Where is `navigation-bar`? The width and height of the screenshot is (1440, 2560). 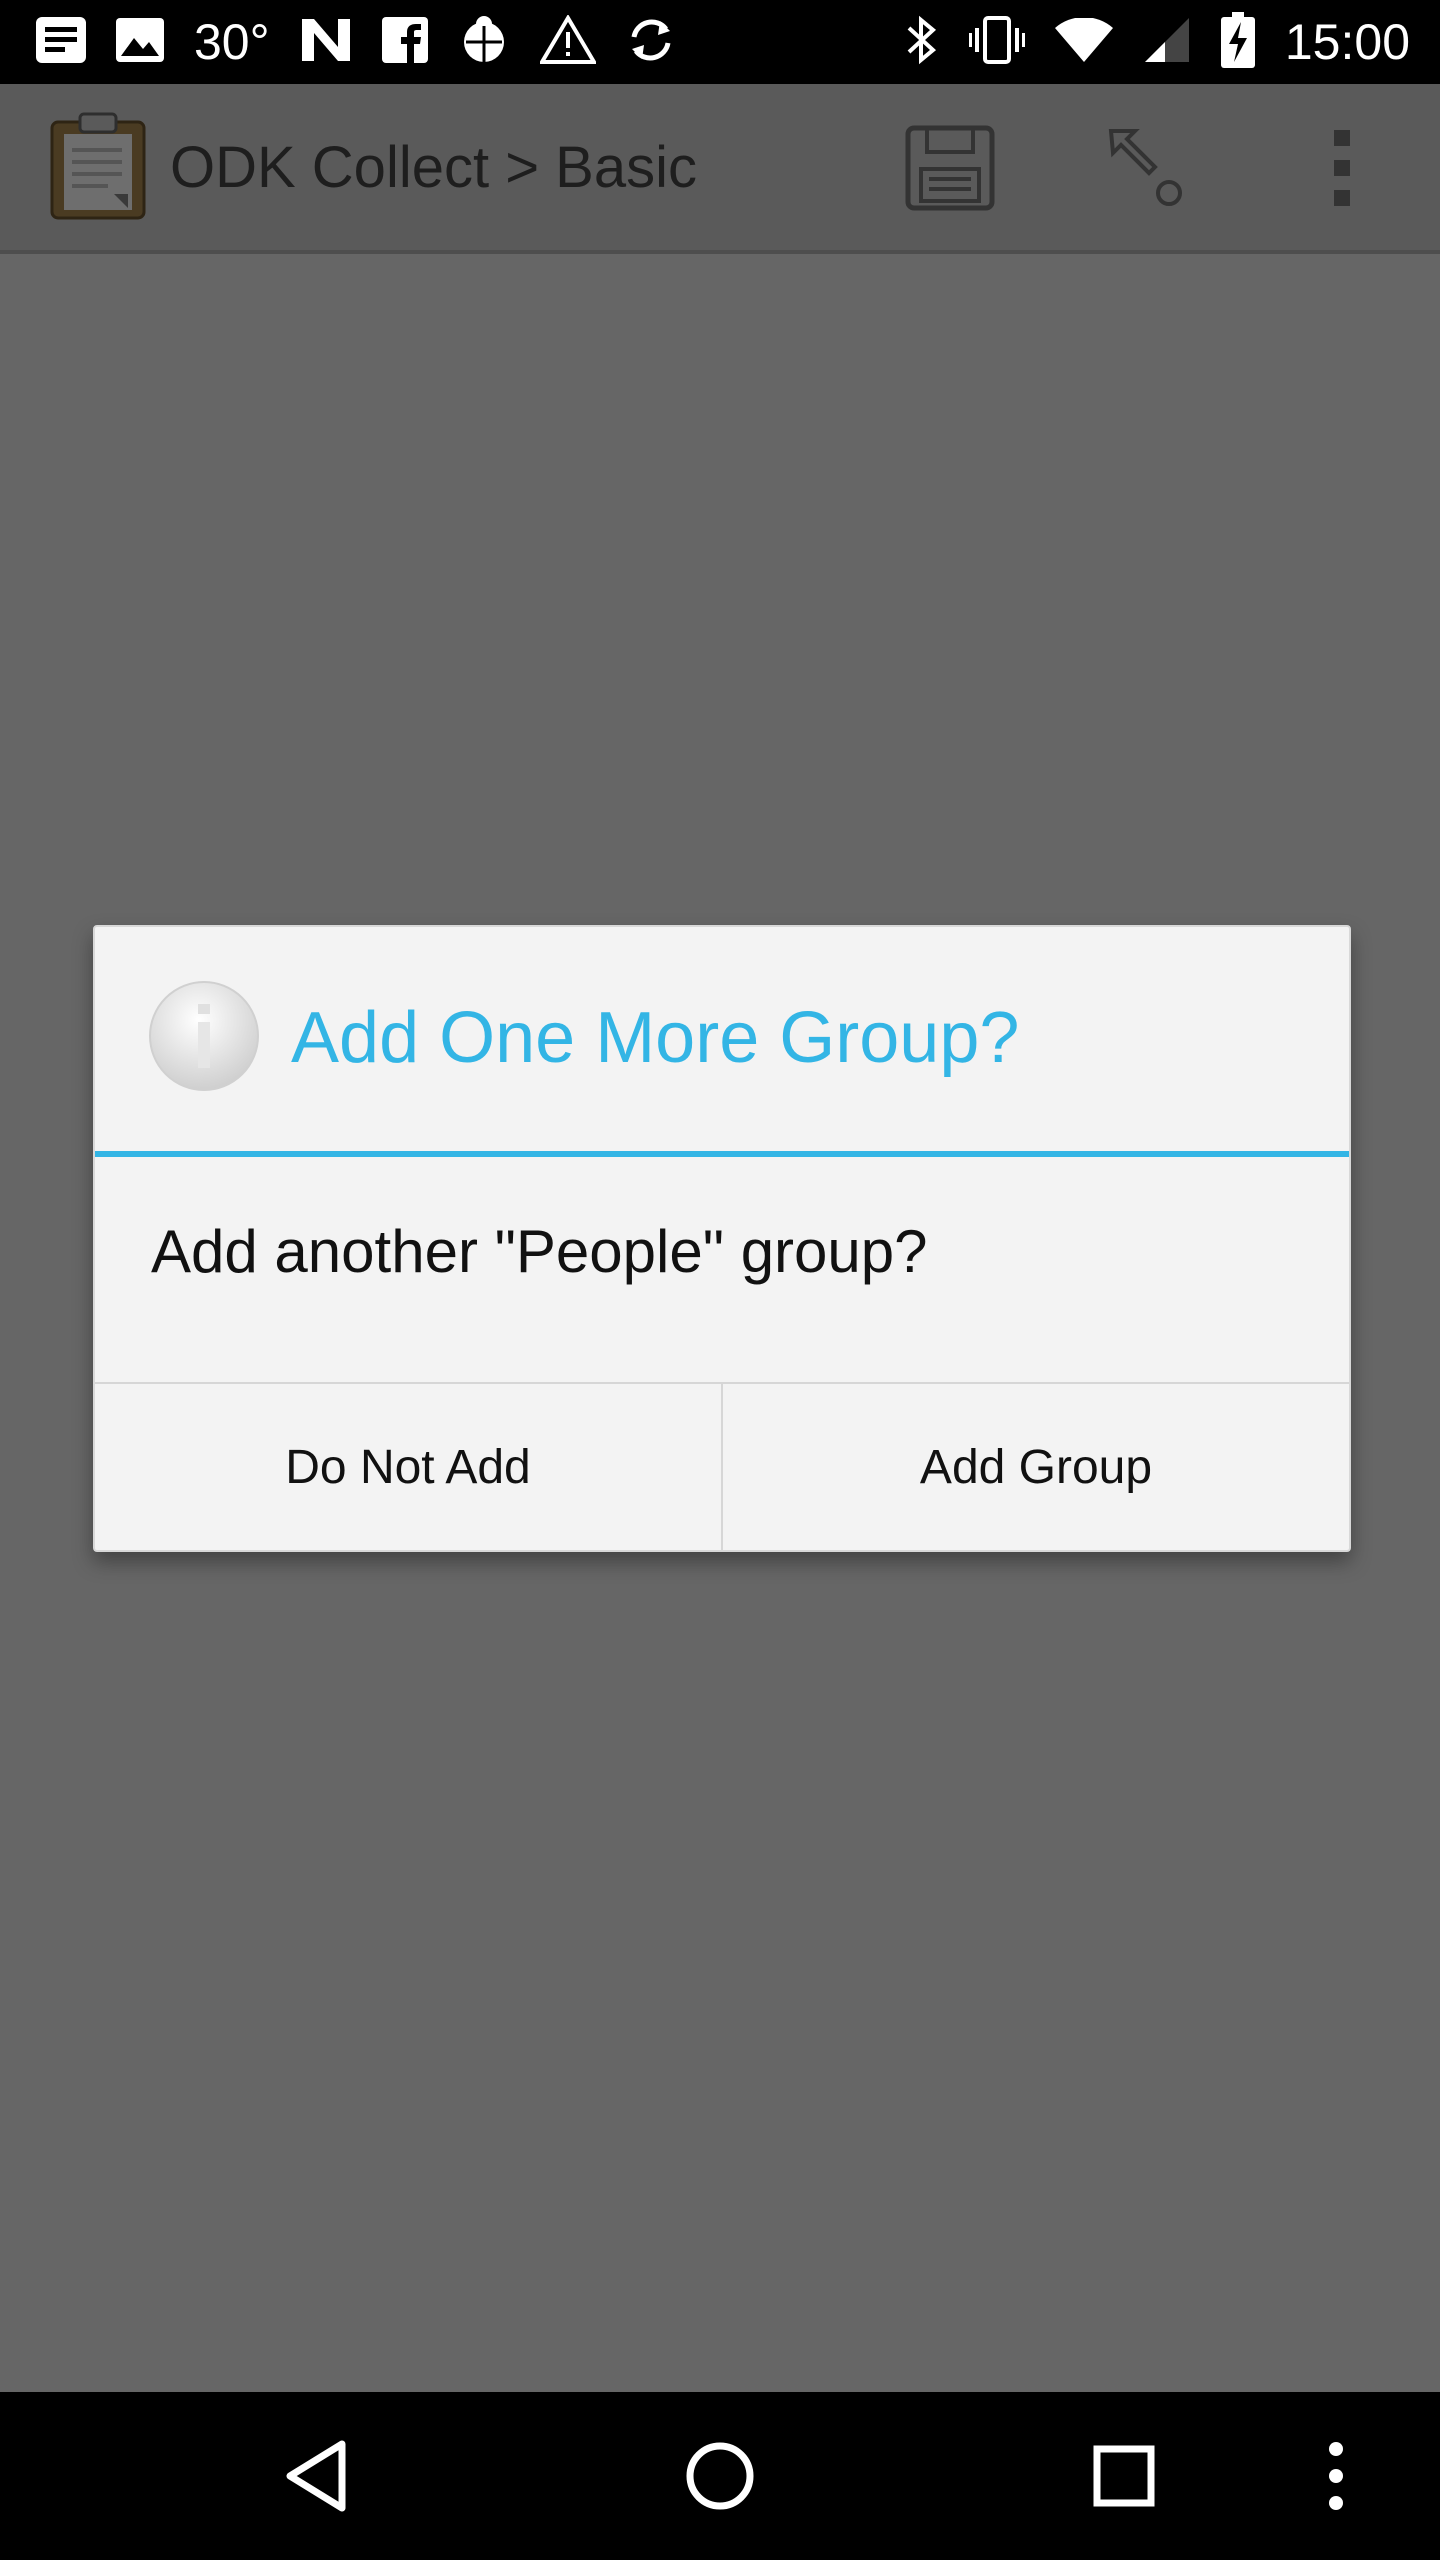
navigation-bar is located at coordinates (720, 2476).